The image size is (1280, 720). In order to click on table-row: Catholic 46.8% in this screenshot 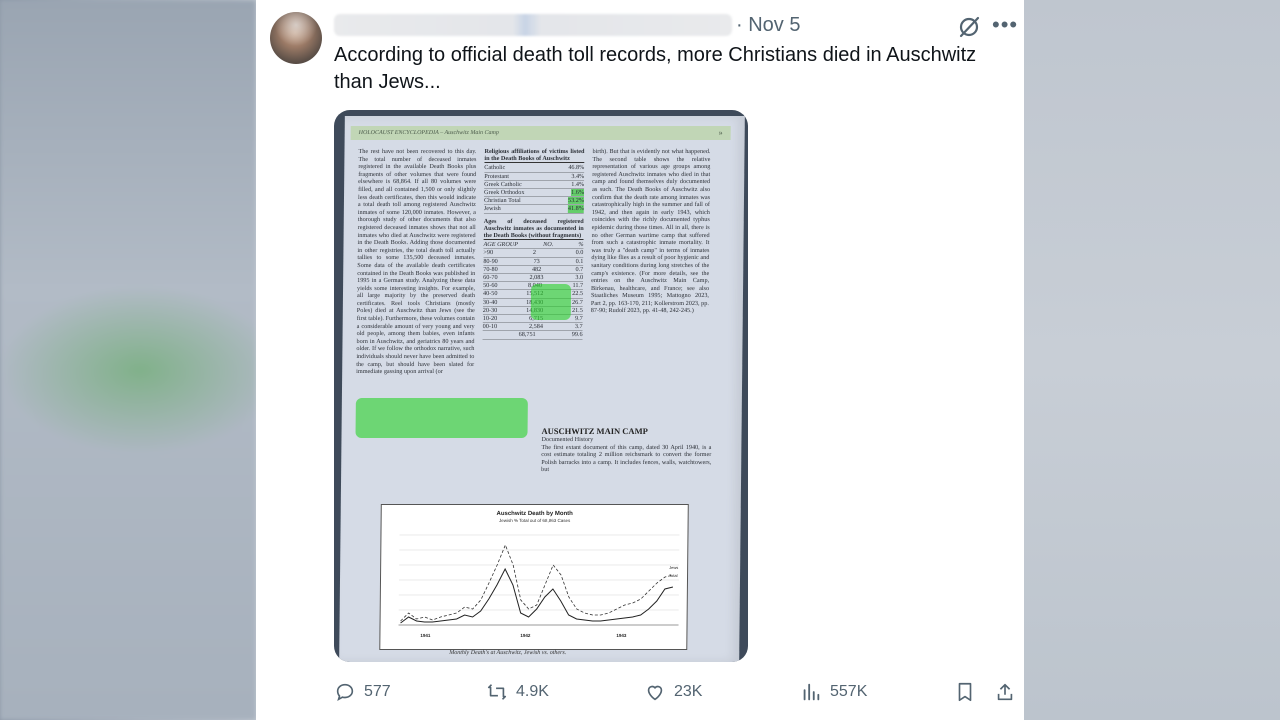, I will do `click(534, 168)`.